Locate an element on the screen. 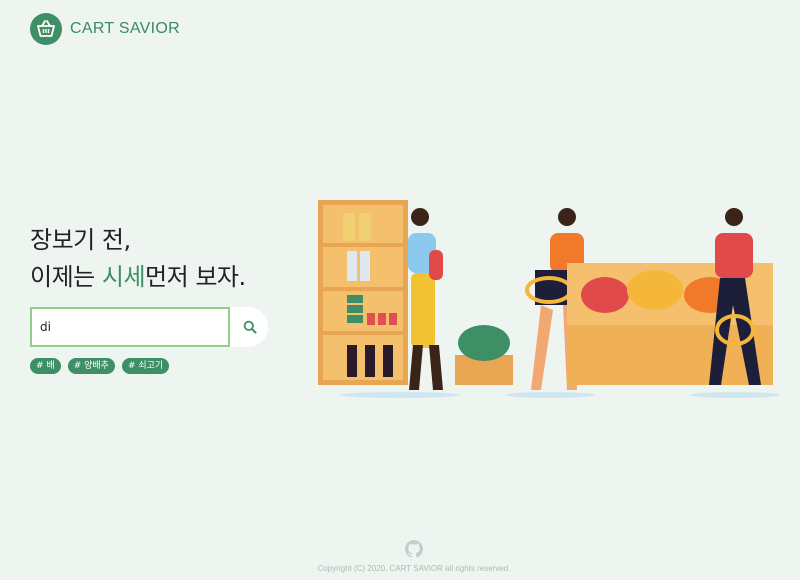 The image size is (800, 580). search-button is located at coordinates (250, 327).